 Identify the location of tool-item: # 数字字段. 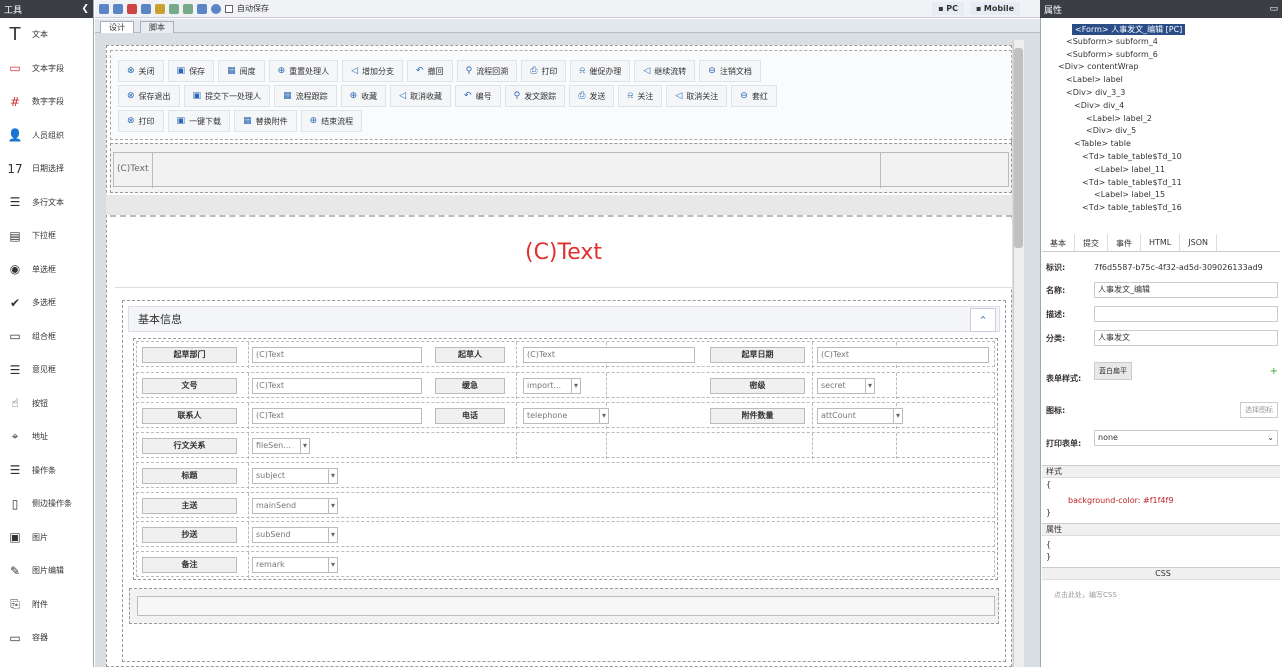
(46, 102).